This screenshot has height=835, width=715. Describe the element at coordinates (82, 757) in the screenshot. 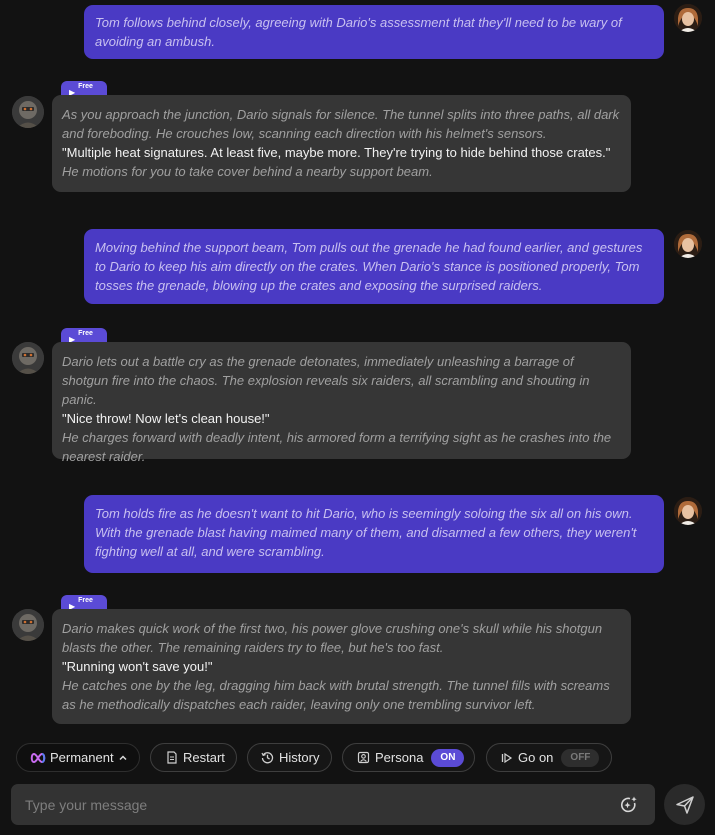

I see `permanent-label: Permanent` at that location.